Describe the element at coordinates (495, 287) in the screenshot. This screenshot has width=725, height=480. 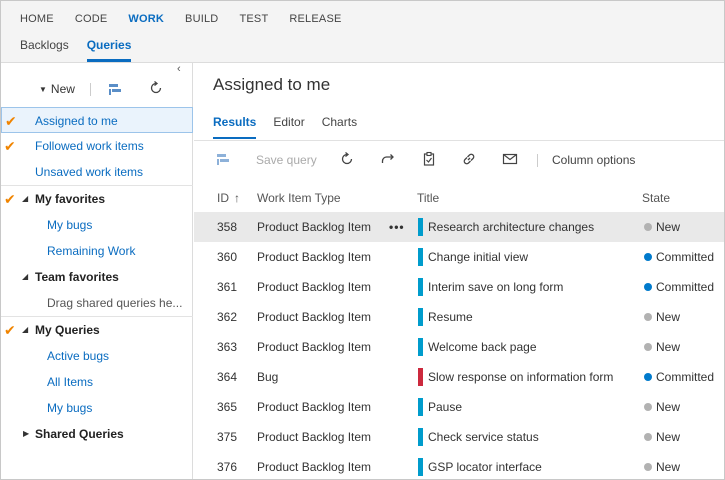
I see `cell-title: Interim save on long form` at that location.